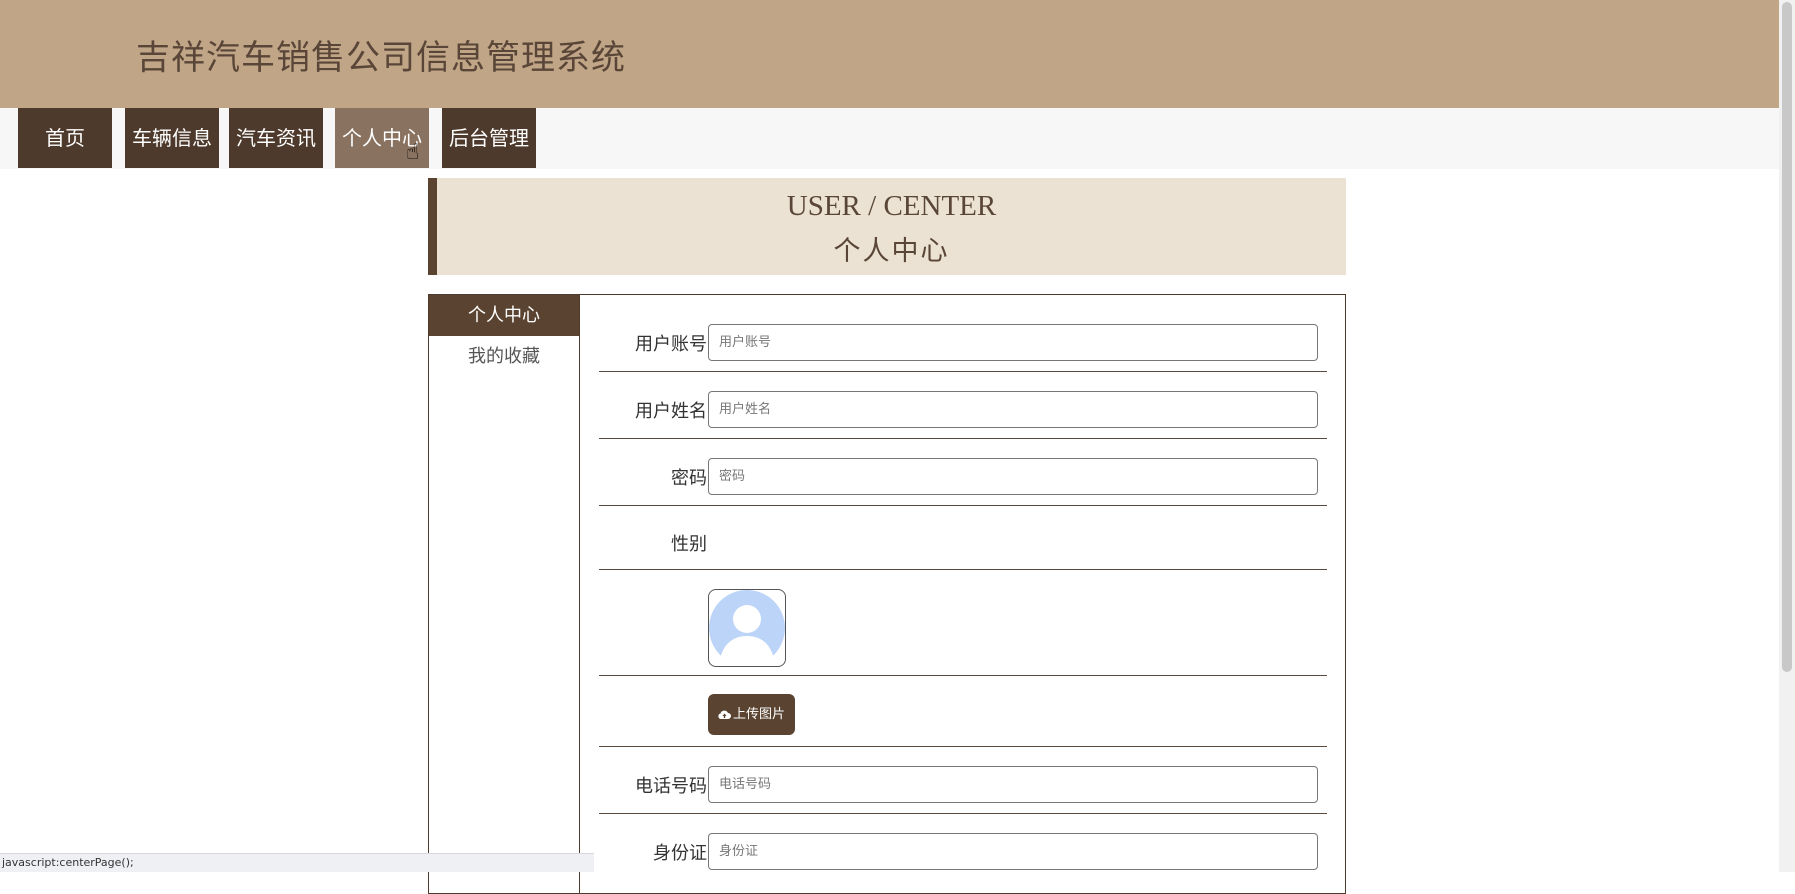  What do you see at coordinates (963, 623) in the screenshot?
I see `form-row-avatar` at bounding box center [963, 623].